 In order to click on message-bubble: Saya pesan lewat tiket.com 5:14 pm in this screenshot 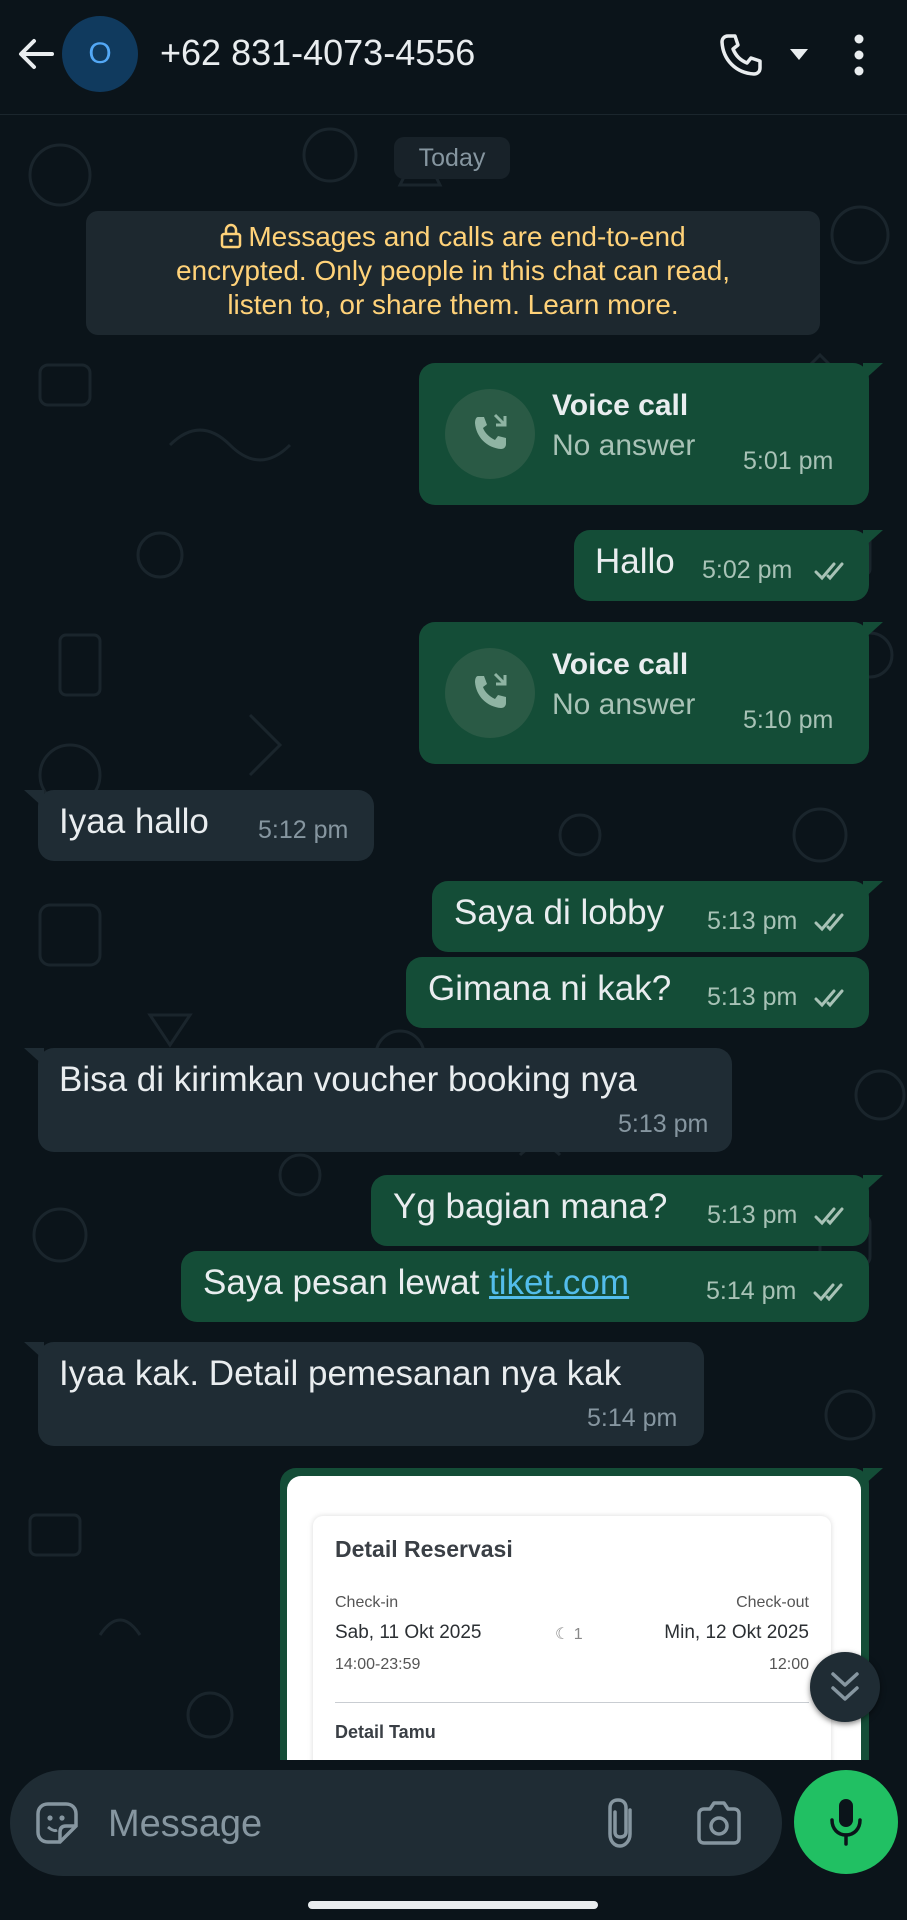, I will do `click(525, 1286)`.